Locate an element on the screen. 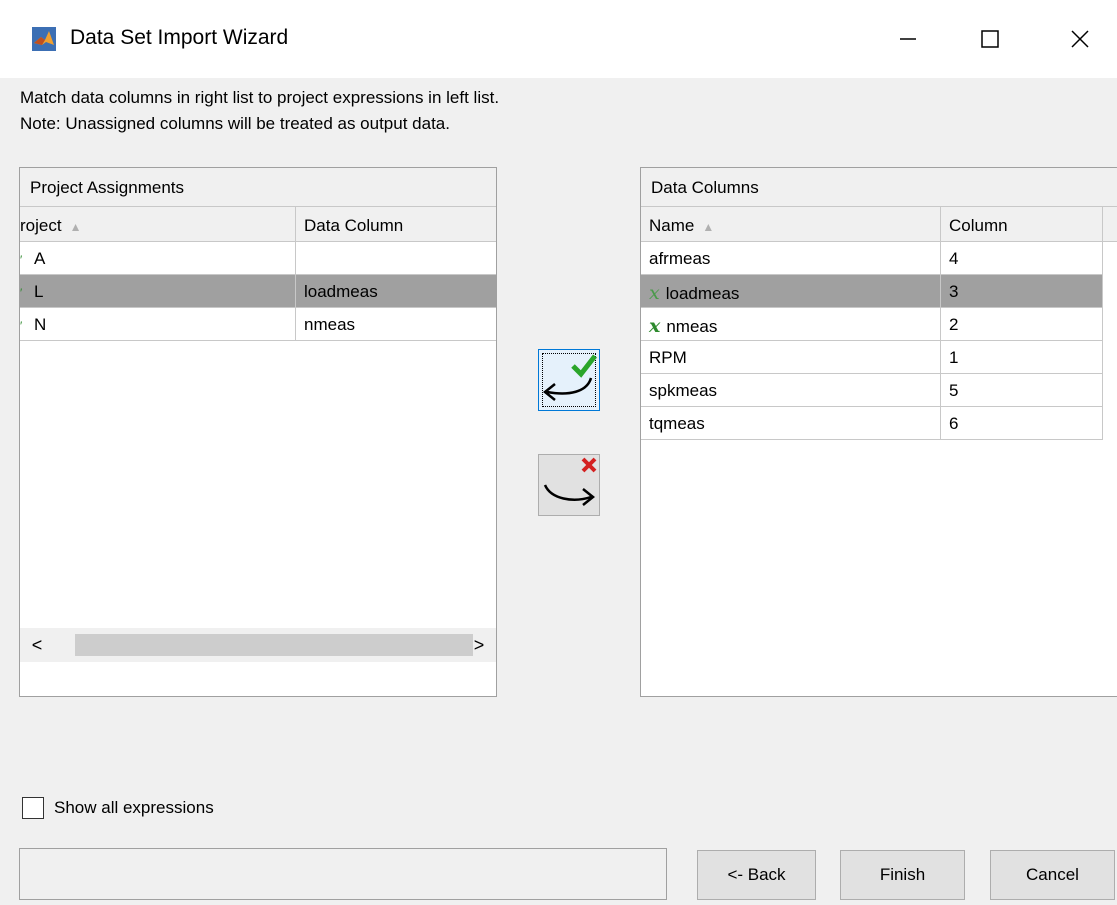  name-column-header: Name ▲ is located at coordinates (791, 224).